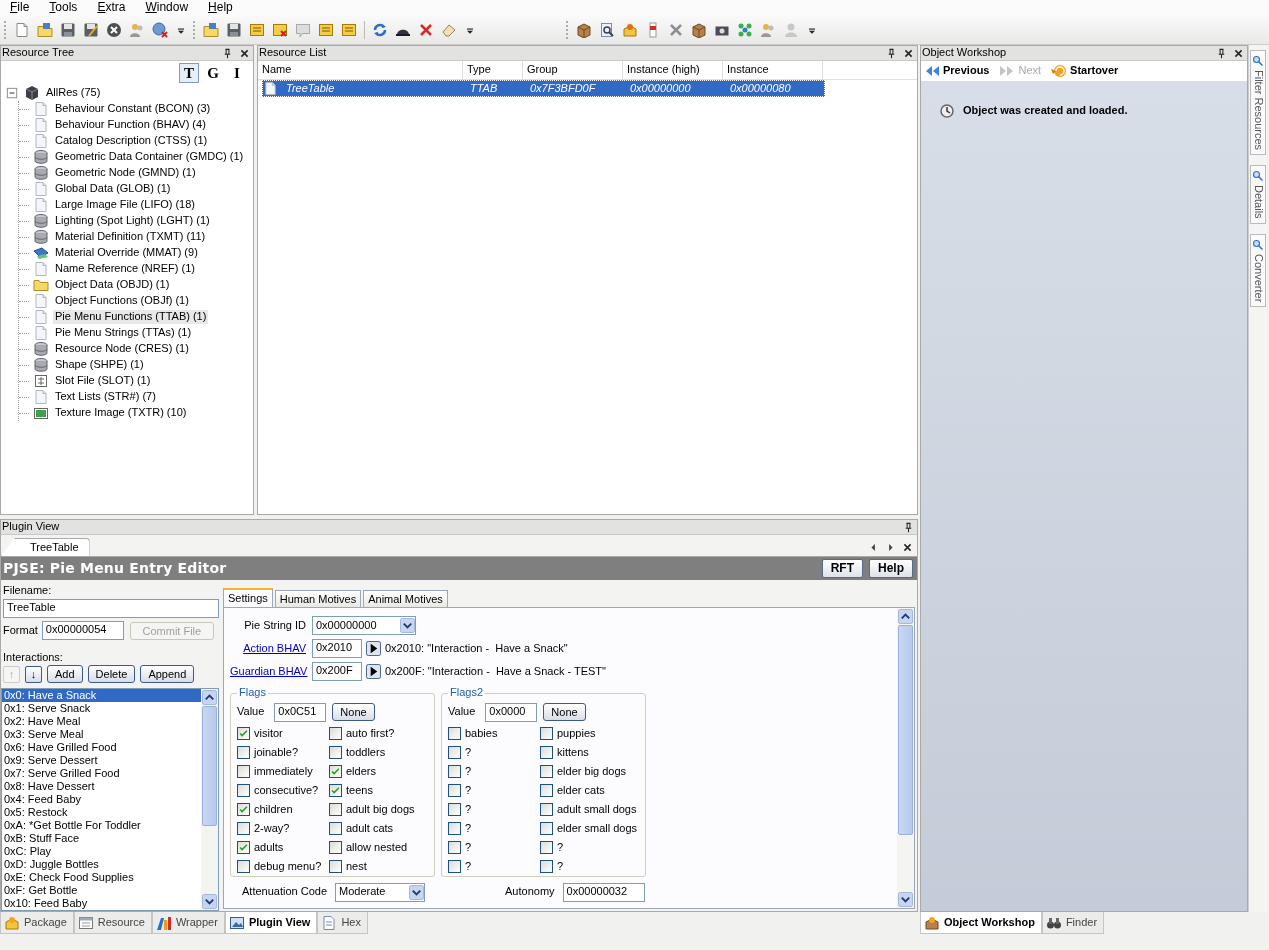 This screenshot has width=1269, height=950. I want to click on bottom-tab: Finder, so click(1073, 923).